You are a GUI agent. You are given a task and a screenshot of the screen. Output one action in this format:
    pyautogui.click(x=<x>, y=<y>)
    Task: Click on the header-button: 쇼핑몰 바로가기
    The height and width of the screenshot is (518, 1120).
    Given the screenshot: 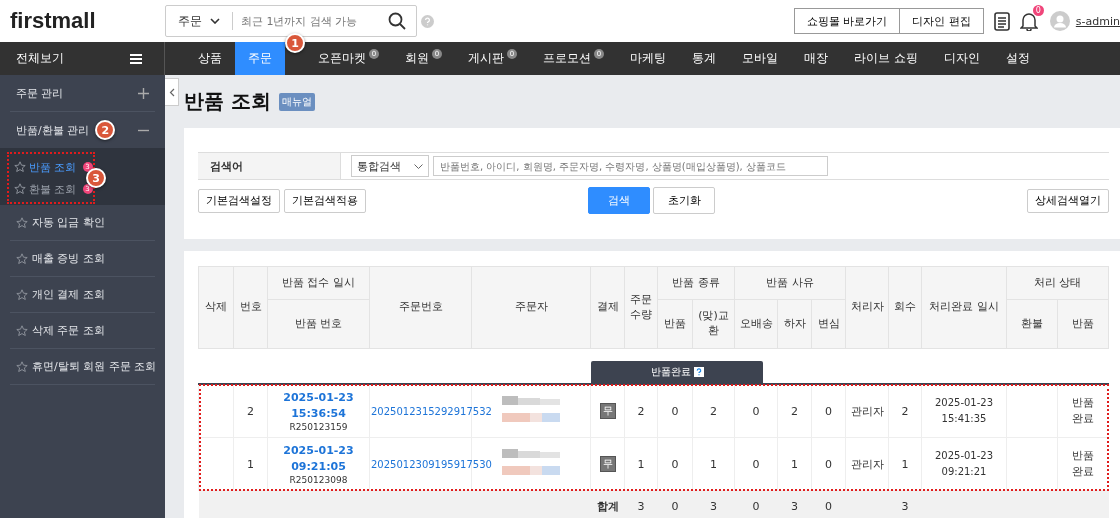 What is the action you would take?
    pyautogui.click(x=847, y=21)
    